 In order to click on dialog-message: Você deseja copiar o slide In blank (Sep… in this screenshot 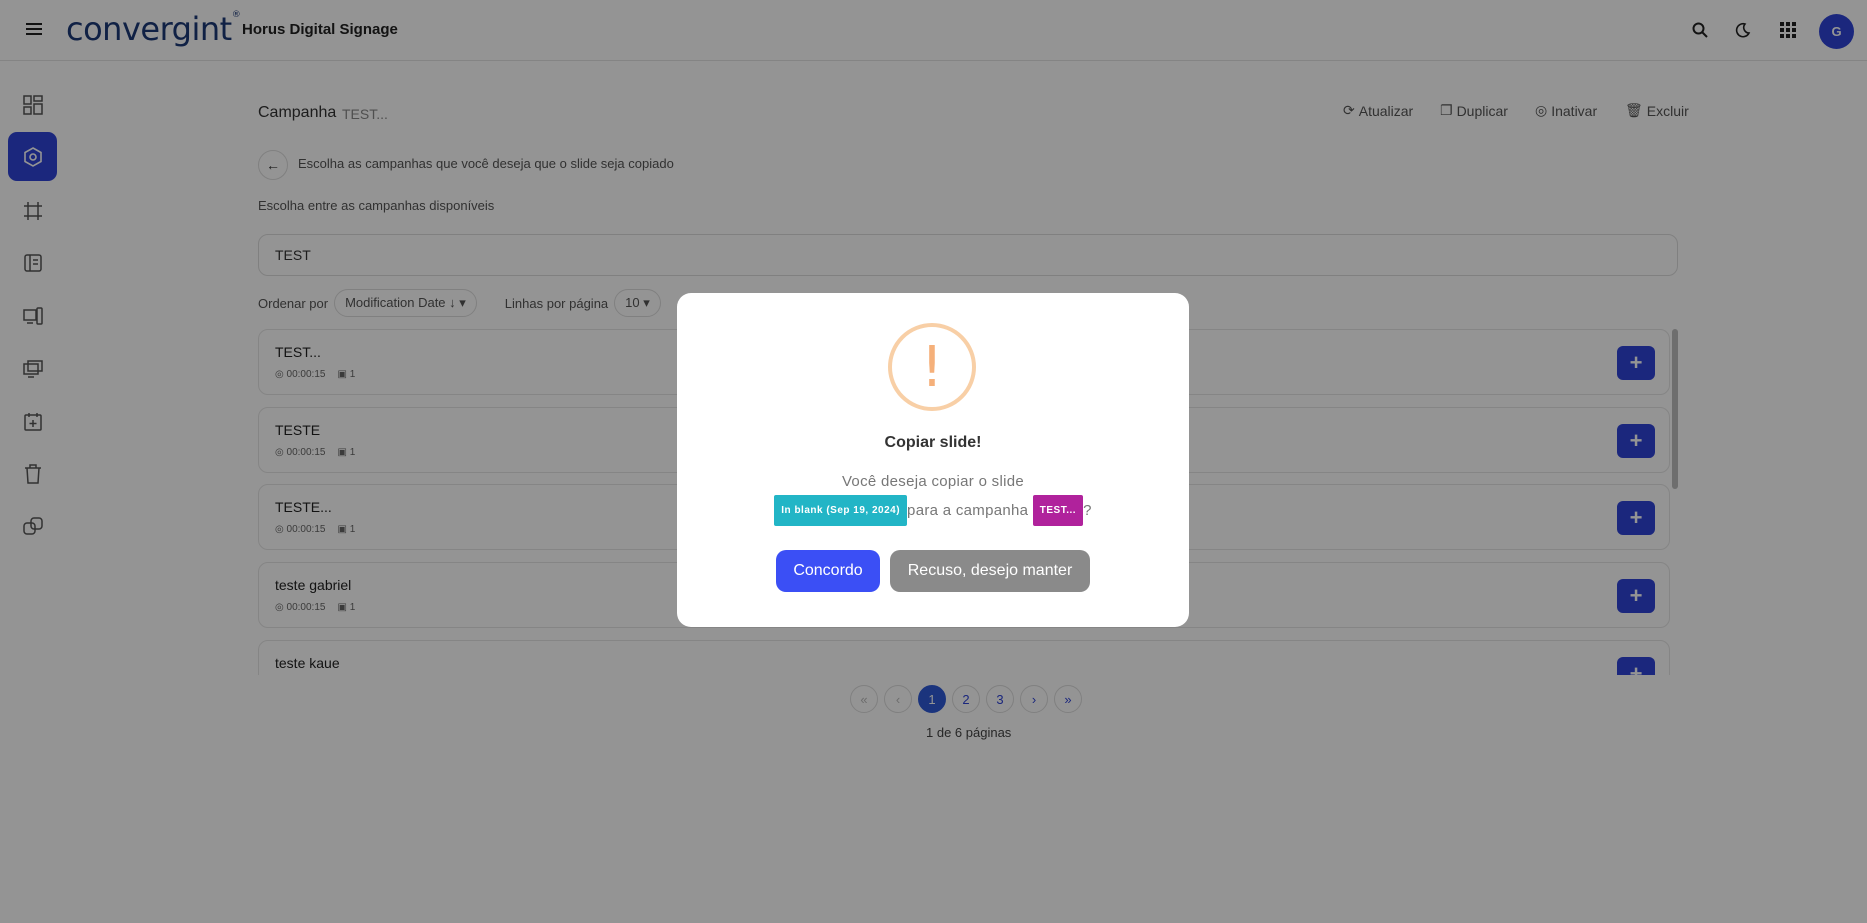, I will do `click(933, 497)`.